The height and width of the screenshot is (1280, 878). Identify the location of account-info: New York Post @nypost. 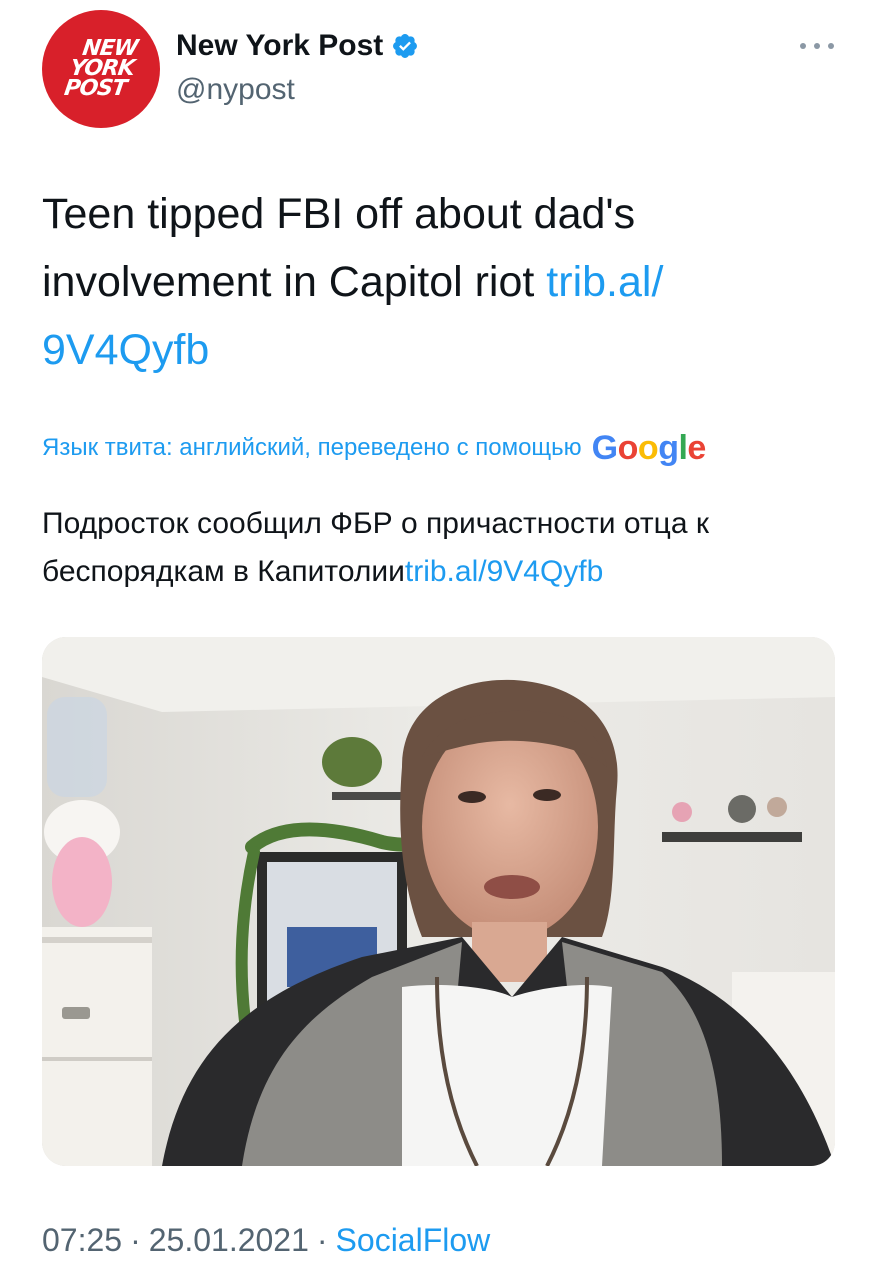
(297, 68).